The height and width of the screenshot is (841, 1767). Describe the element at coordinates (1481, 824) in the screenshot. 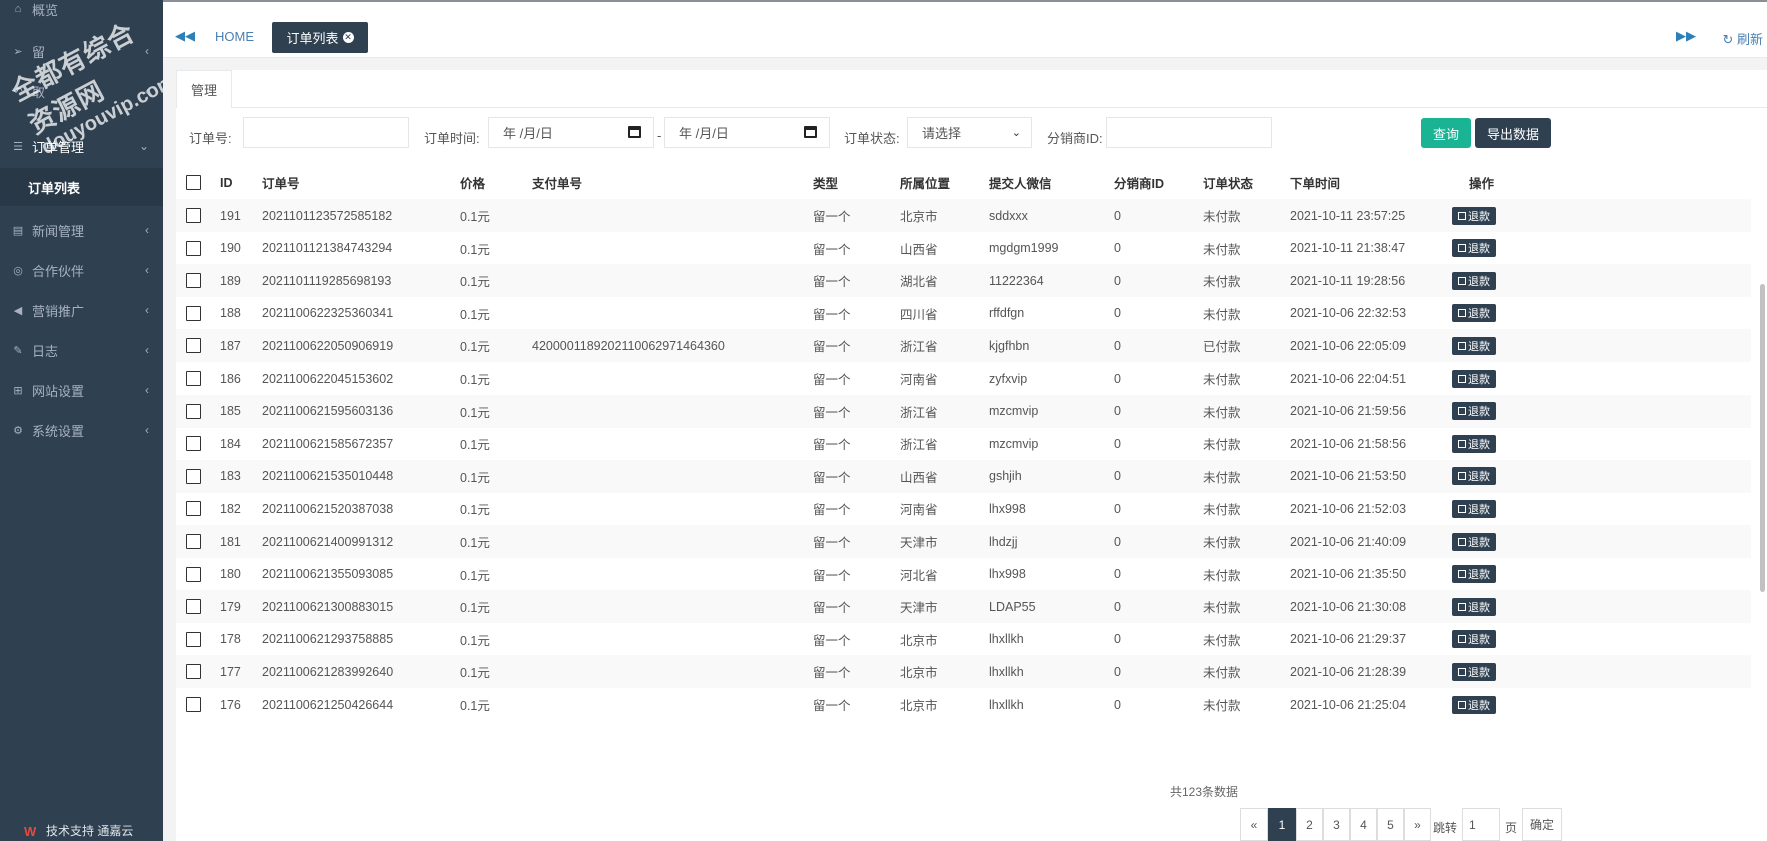

I see `jump-page-input: 1` at that location.